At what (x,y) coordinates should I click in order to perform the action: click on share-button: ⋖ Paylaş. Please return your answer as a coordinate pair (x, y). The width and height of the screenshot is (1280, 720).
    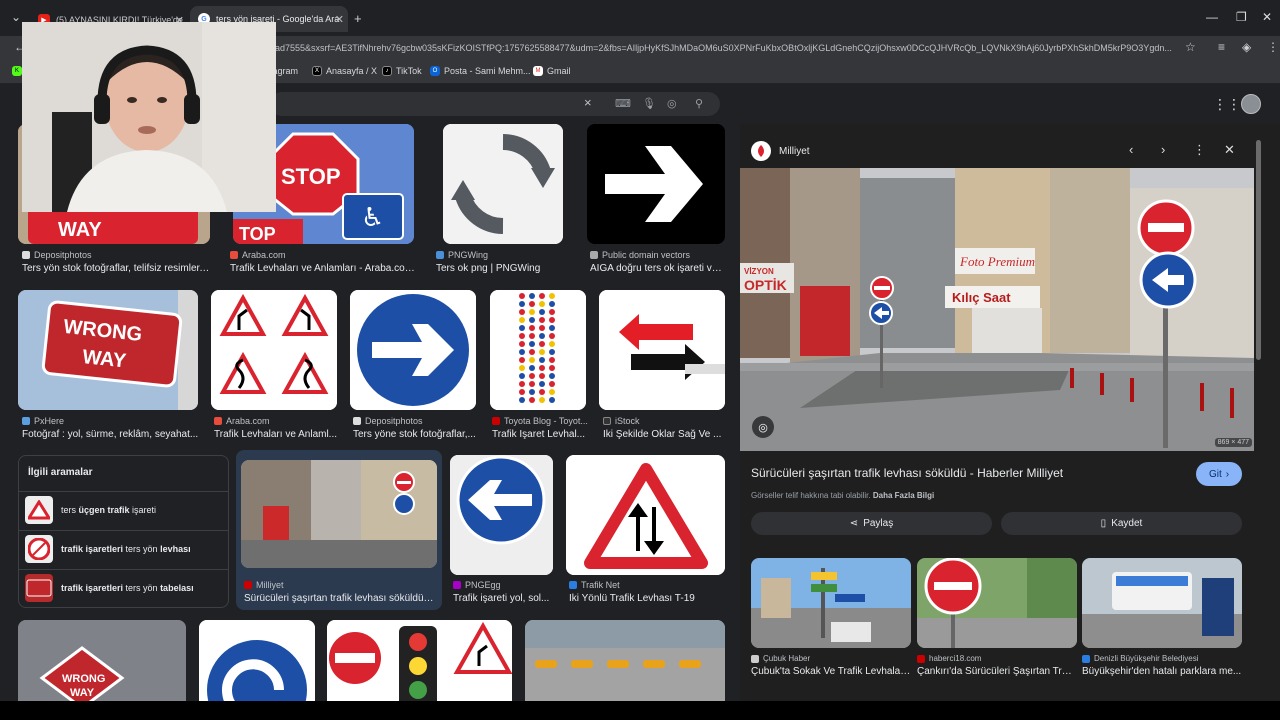
    Looking at the image, I should click on (871, 523).